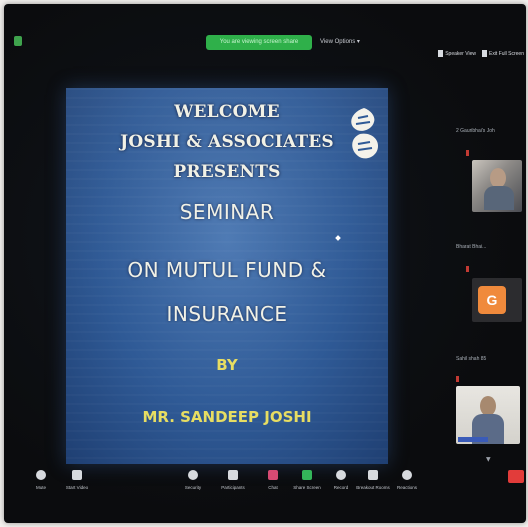 The width and height of the screenshot is (528, 527). Describe the element at coordinates (227, 314) in the screenshot. I see `slide-line-insurance: INSURANCE` at that location.